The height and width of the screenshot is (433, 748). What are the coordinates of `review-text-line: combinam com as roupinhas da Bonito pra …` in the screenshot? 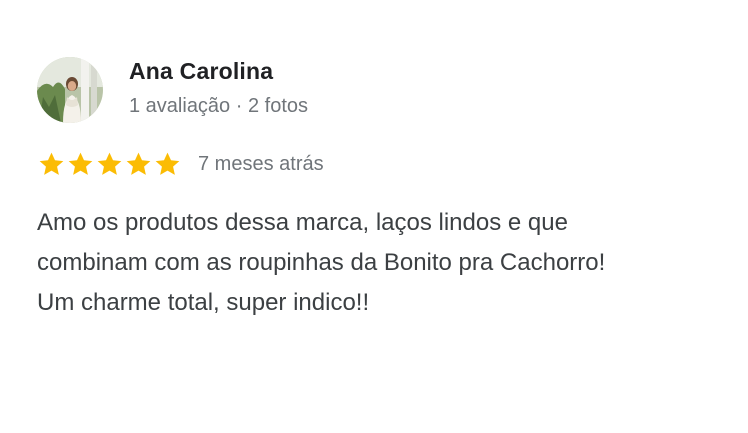 It's located at (321, 262).